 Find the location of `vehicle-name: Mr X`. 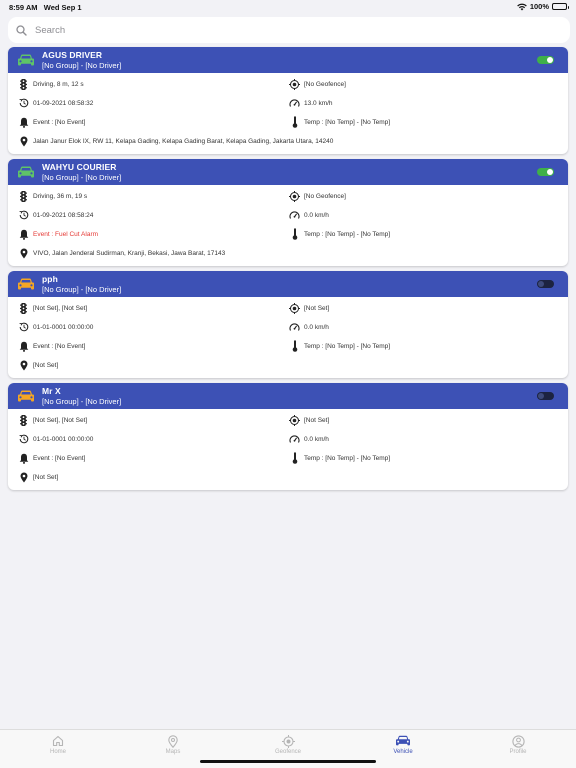

vehicle-name: Mr X is located at coordinates (51, 391).